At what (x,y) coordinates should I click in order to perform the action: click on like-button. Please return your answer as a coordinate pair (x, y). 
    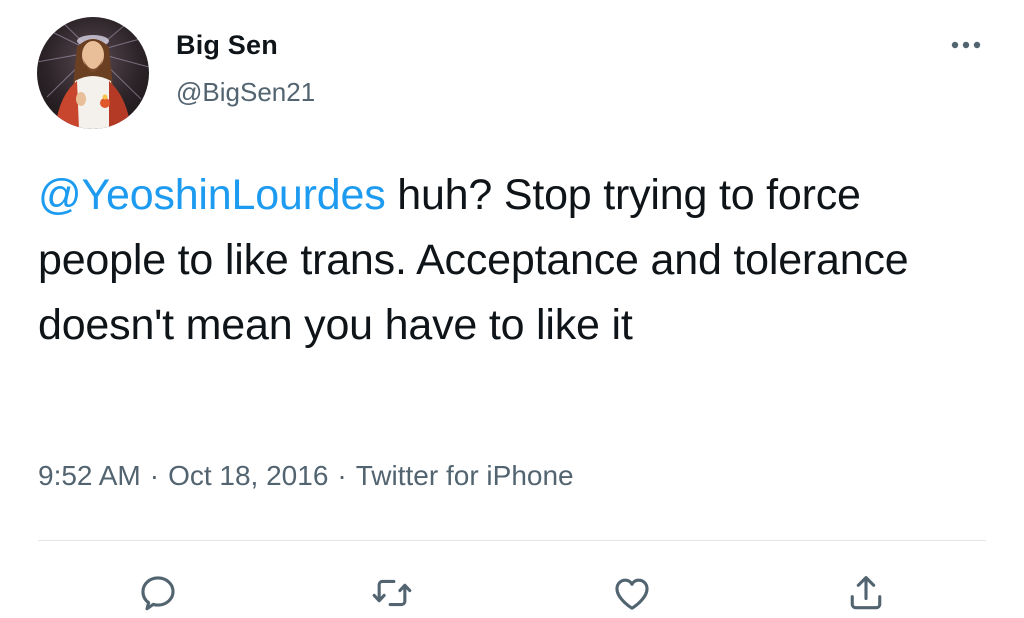
    Looking at the image, I should click on (632, 593).